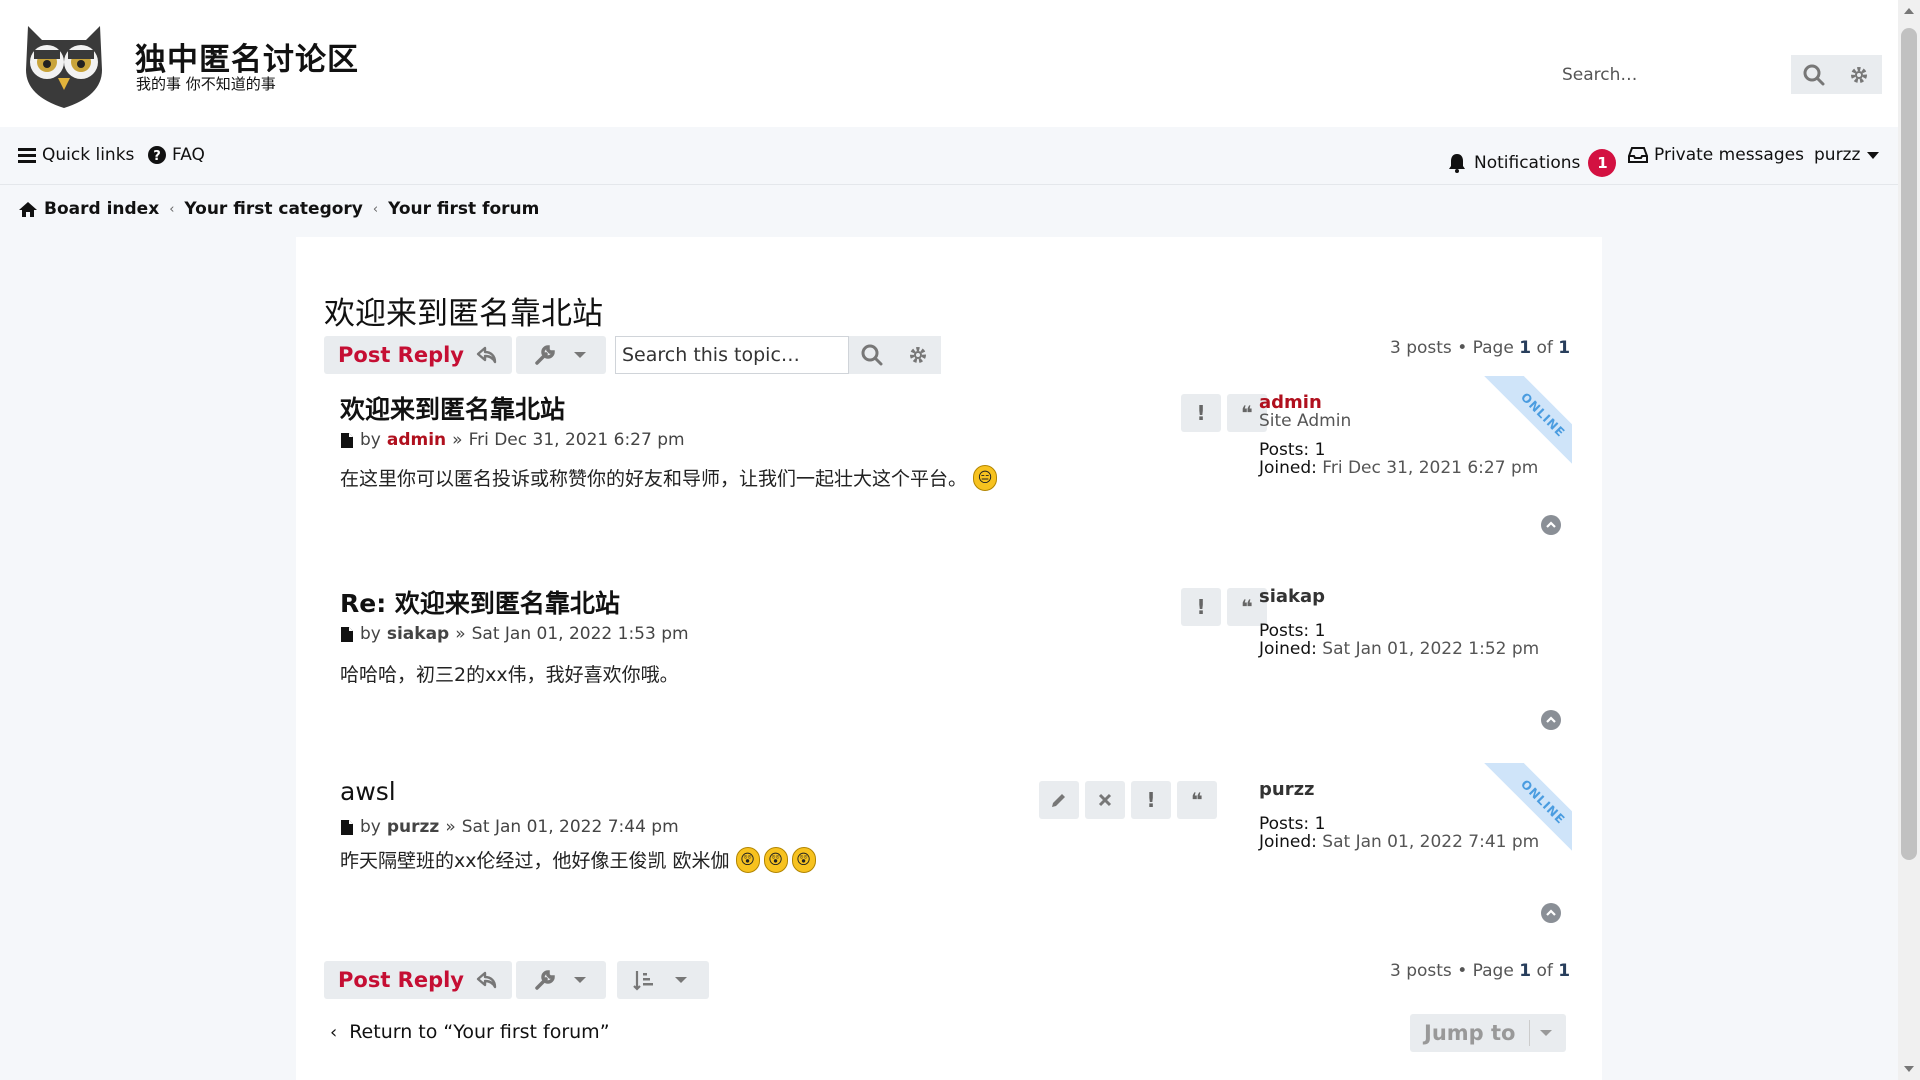 The height and width of the screenshot is (1080, 1920). What do you see at coordinates (561, 980) in the screenshot?
I see `topic-tools-dropdown-bottom` at bounding box center [561, 980].